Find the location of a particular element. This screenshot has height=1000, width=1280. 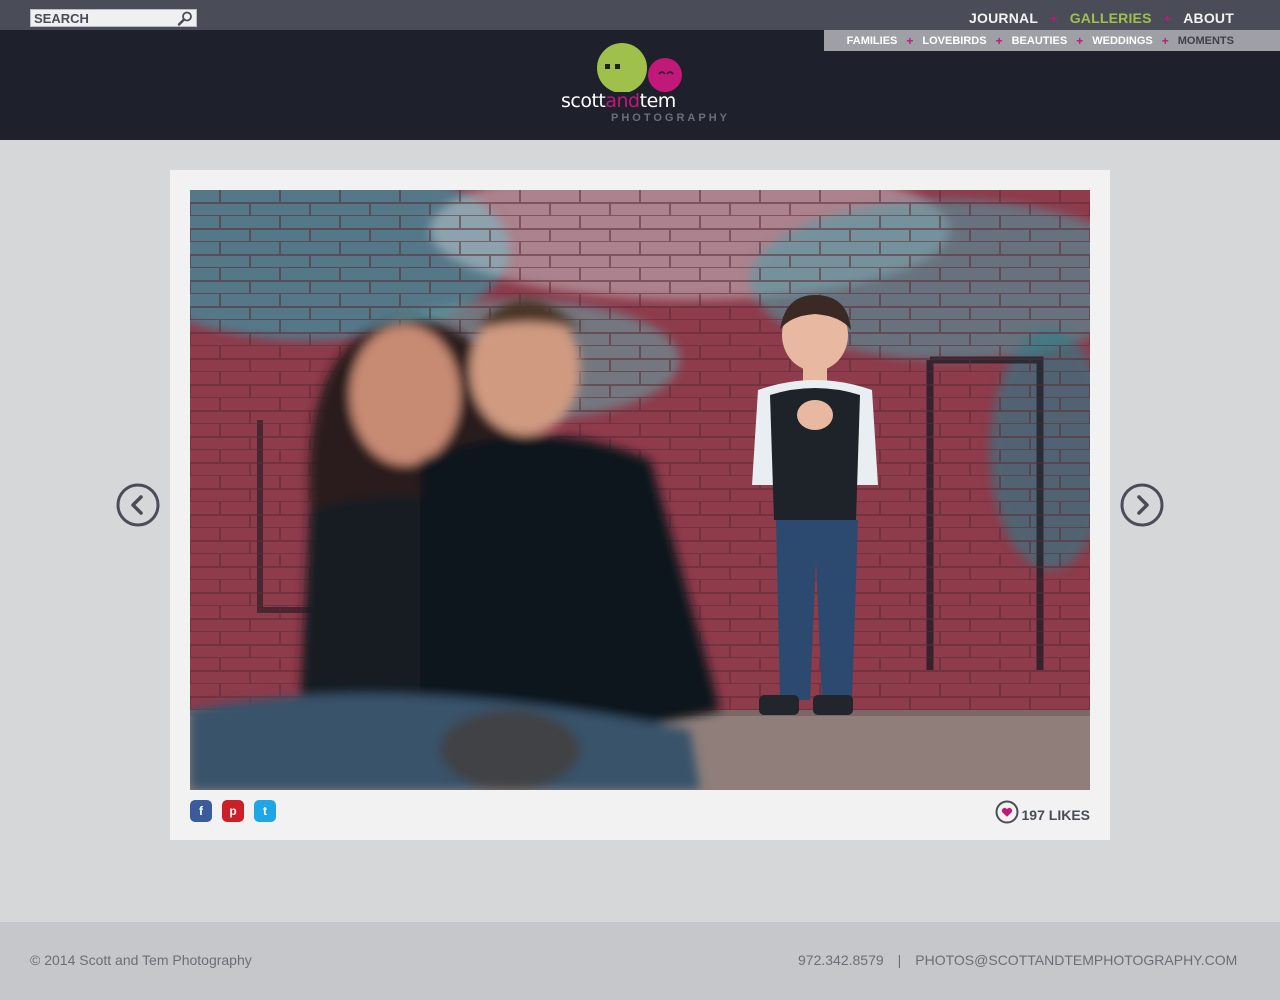

subnav-weddings: WEDDINGS is located at coordinates (1122, 41).